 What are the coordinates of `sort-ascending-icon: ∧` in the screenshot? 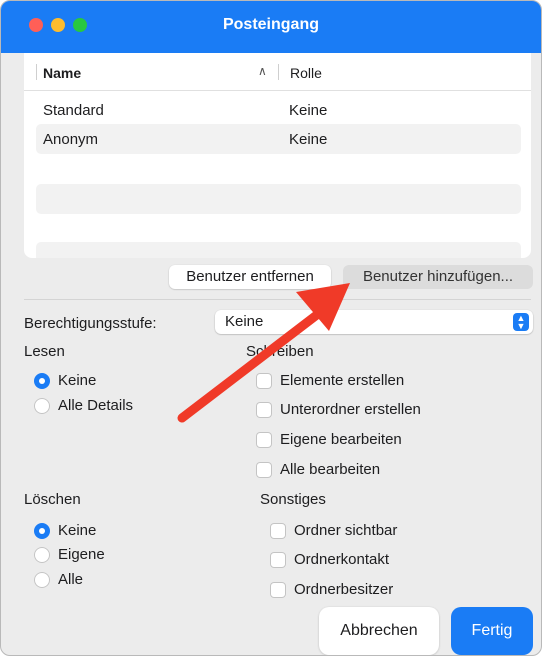 It's located at (262, 71).